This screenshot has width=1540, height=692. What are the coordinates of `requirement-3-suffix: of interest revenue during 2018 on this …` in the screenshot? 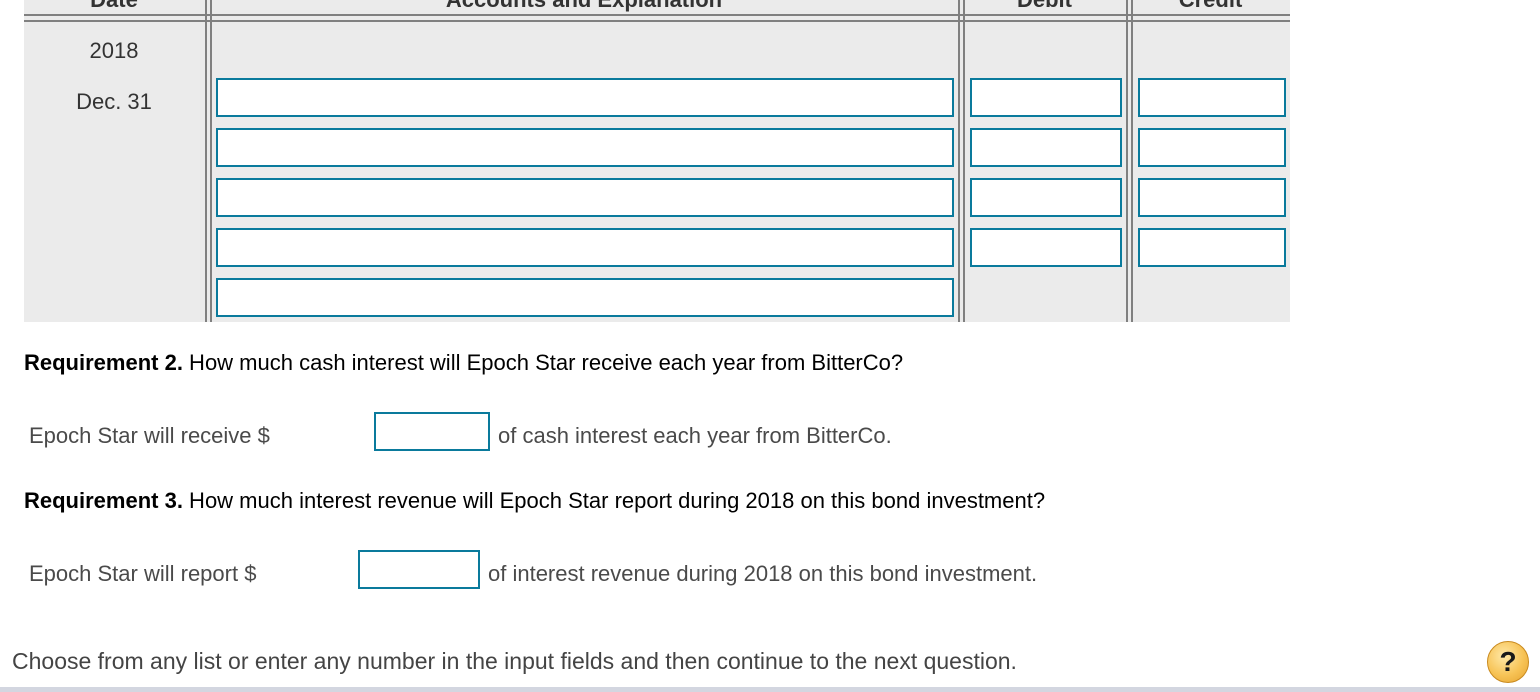 It's located at (763, 573).